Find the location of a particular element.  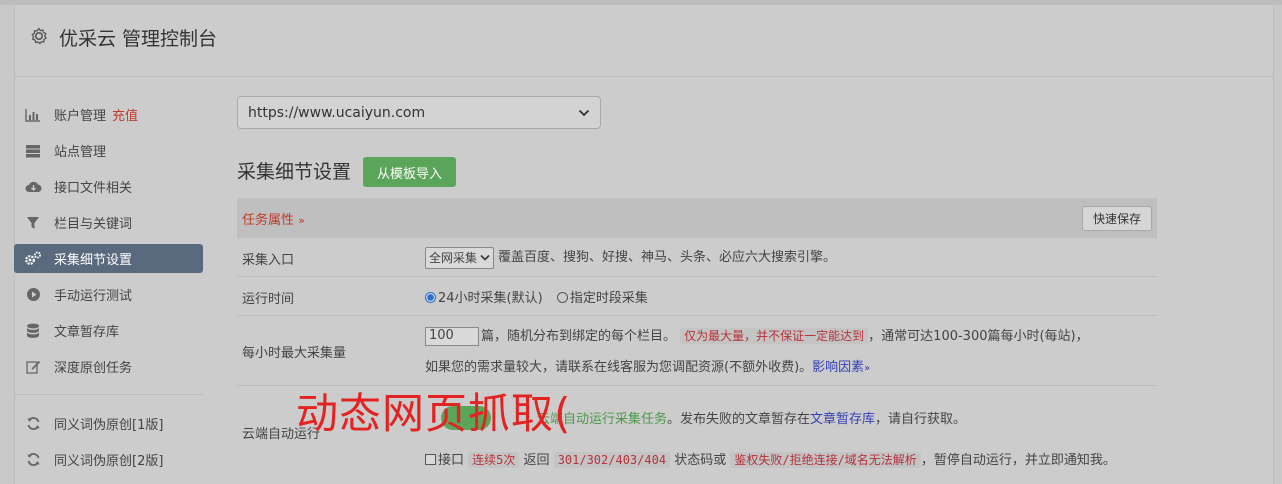

interface-checkbox is located at coordinates (430, 459).